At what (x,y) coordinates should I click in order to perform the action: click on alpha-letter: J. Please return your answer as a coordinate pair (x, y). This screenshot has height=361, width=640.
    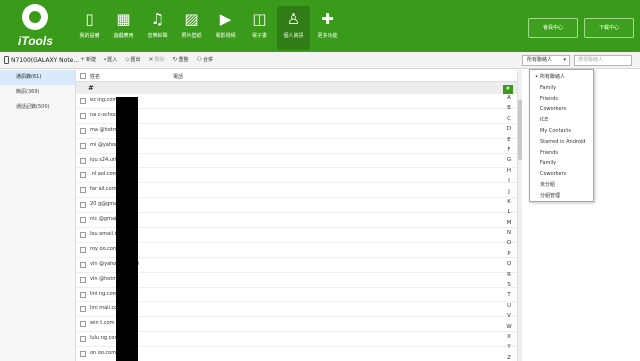
    Looking at the image, I should click on (509, 194).